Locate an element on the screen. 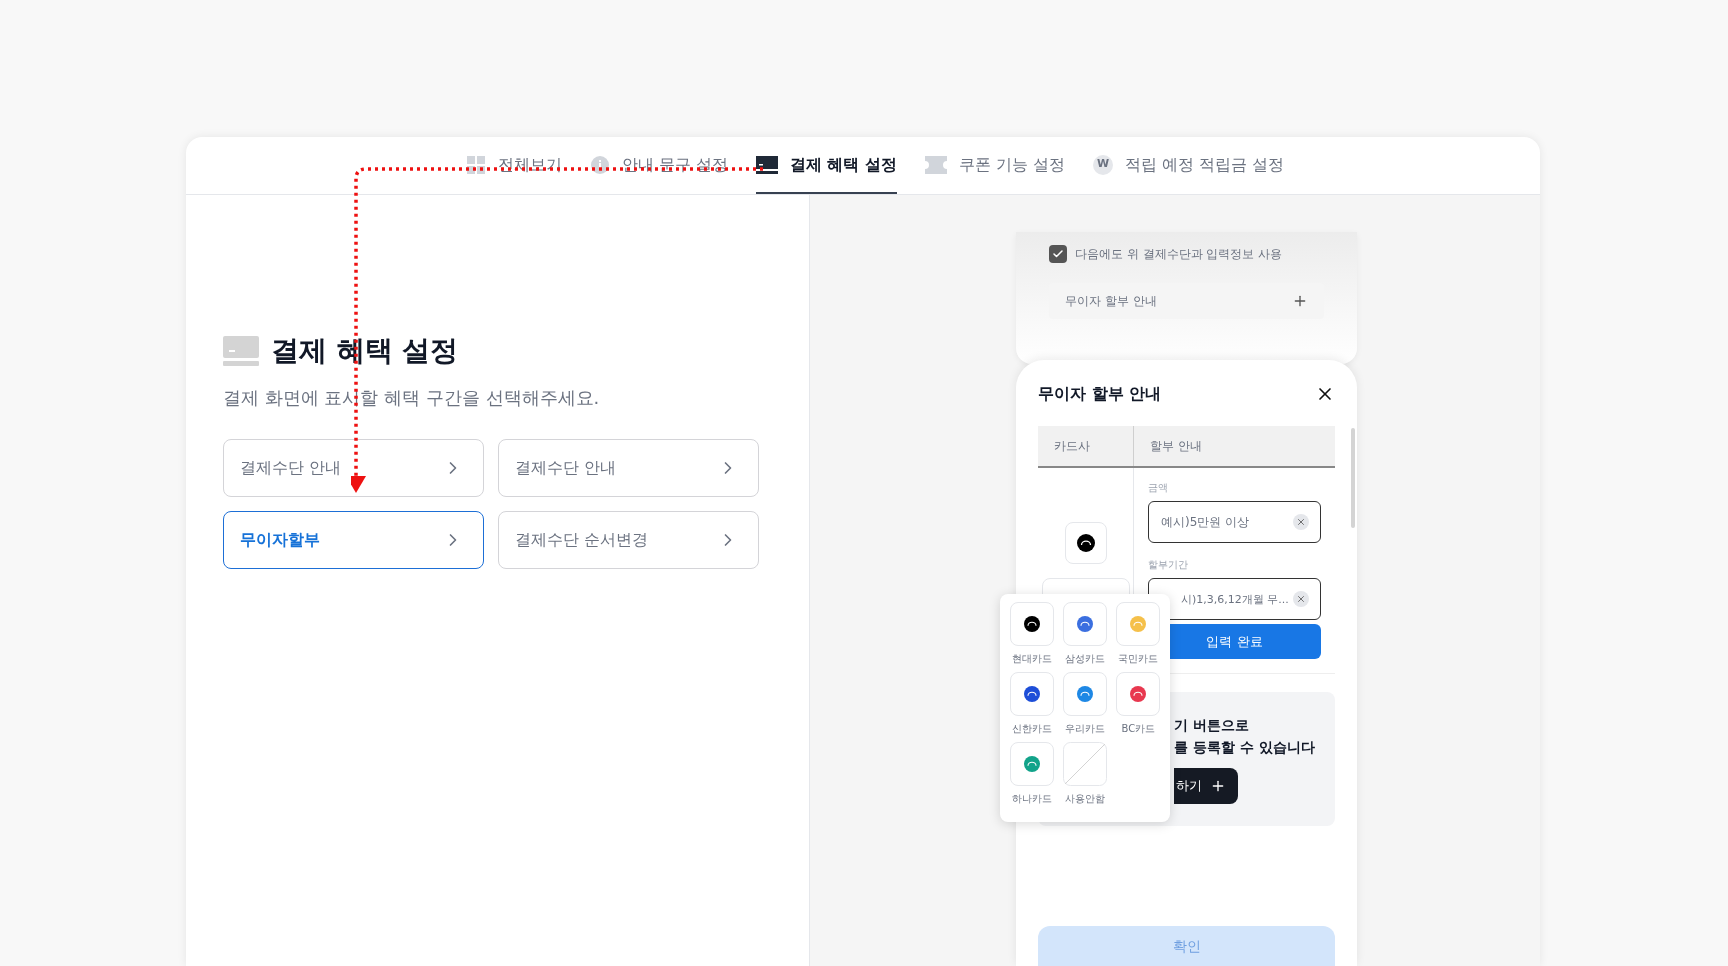 Image resolution: width=1728 pixels, height=966 pixels. checkbox is located at coordinates (1058, 254).